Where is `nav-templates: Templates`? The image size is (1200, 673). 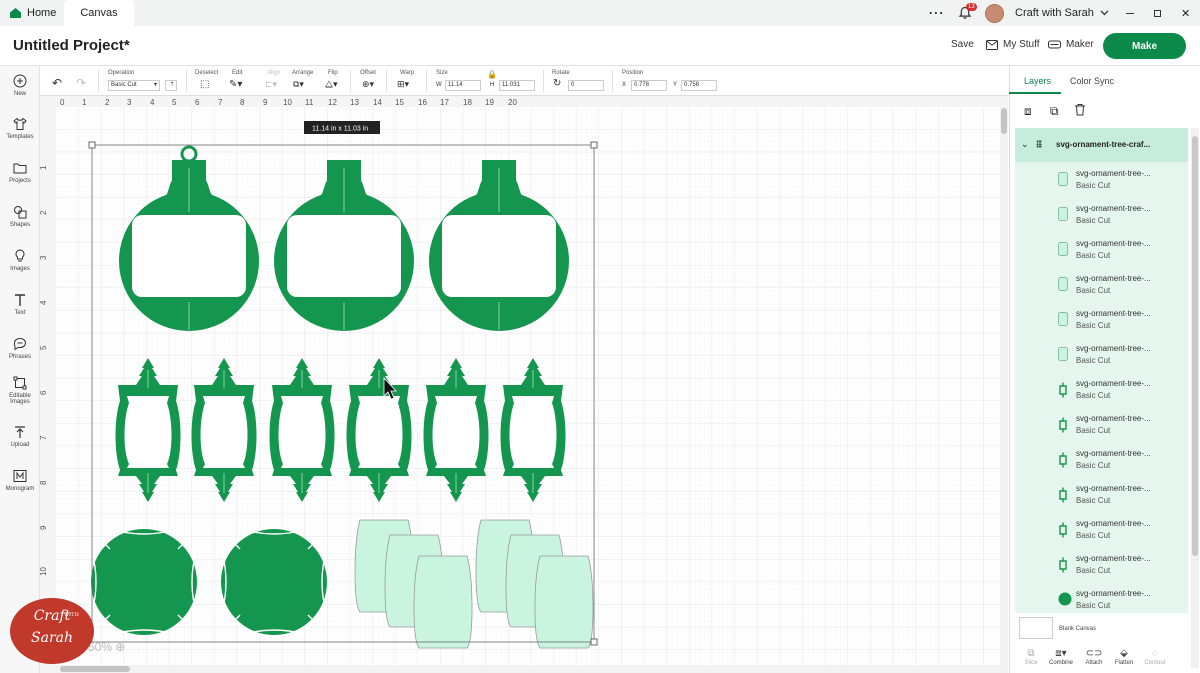 nav-templates: Templates is located at coordinates (20, 128).